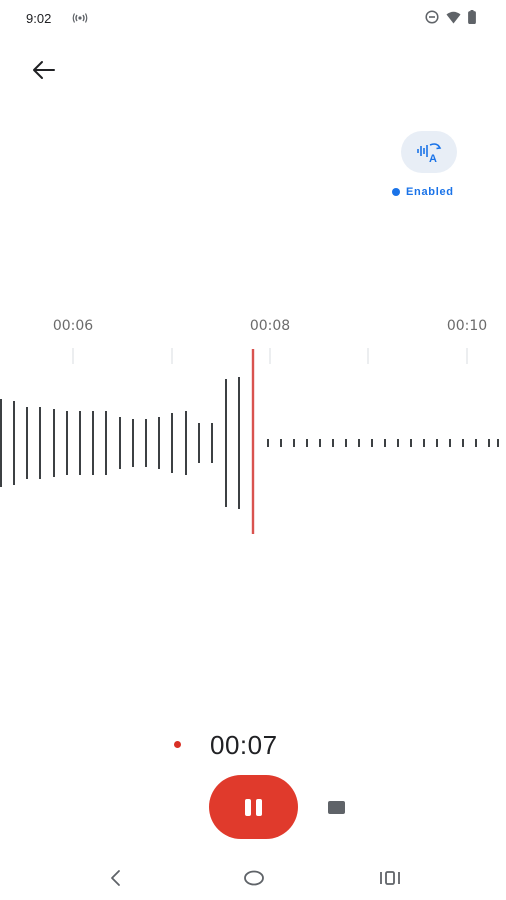  I want to click on home-nav-icon, so click(254, 878).